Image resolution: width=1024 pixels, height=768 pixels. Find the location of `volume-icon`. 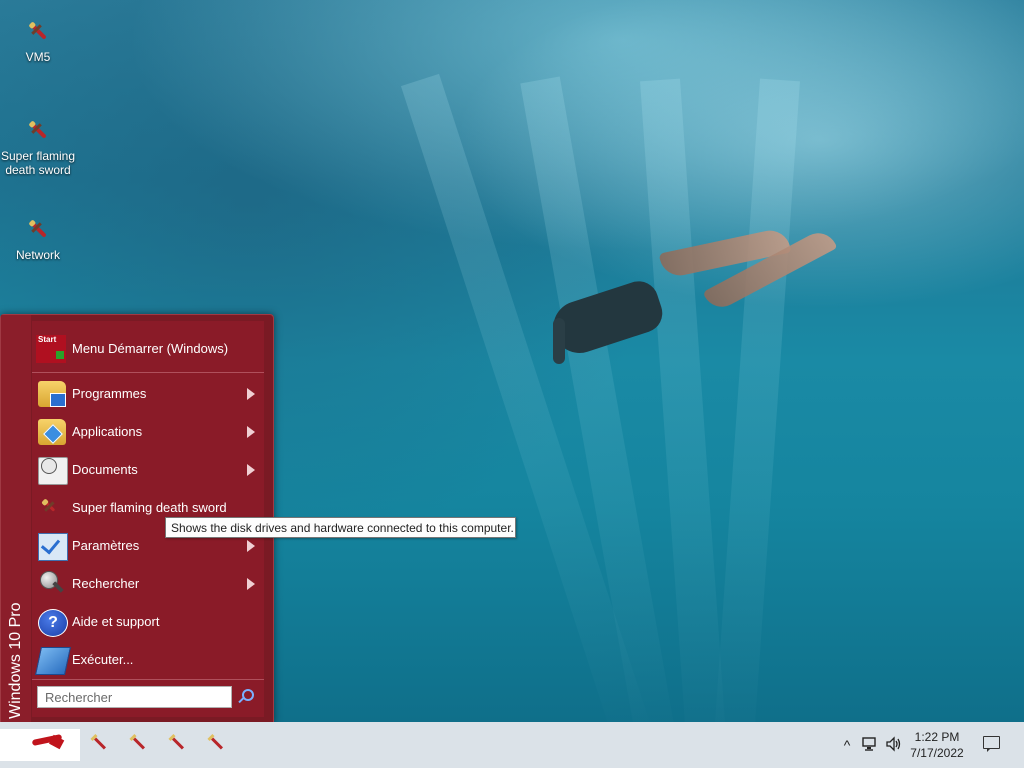

volume-icon is located at coordinates (894, 745).